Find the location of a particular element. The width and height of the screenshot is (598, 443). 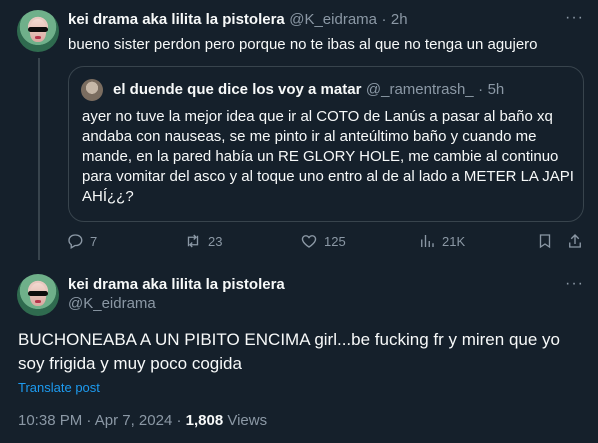

action-bar: 7 23 125 21K is located at coordinates (326, 242).